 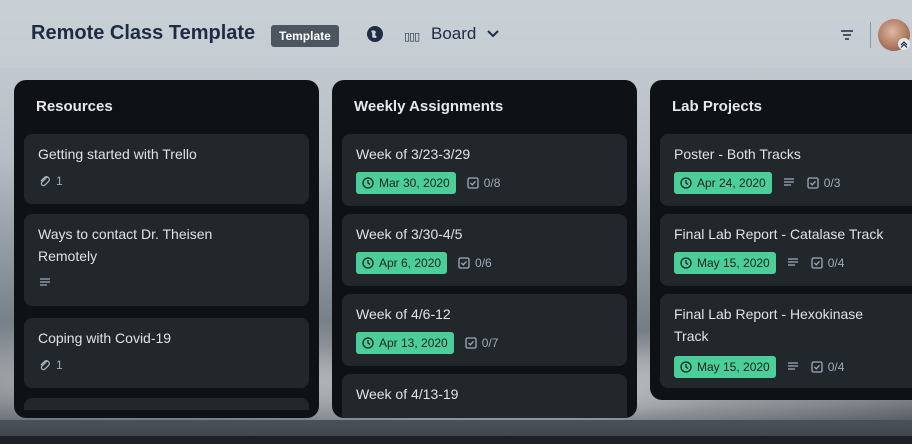 I want to click on due-date-badge: Apr 24, 2020, so click(x=723, y=183).